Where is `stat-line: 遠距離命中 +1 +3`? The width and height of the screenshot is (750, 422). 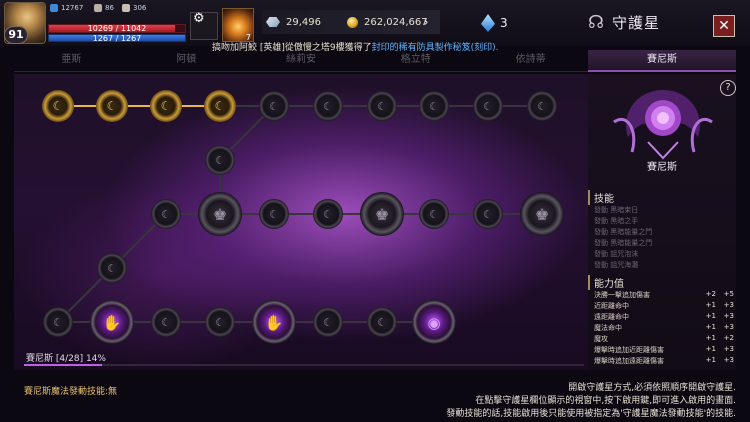 stat-line: 遠距離命中 +1 +3 is located at coordinates (664, 316).